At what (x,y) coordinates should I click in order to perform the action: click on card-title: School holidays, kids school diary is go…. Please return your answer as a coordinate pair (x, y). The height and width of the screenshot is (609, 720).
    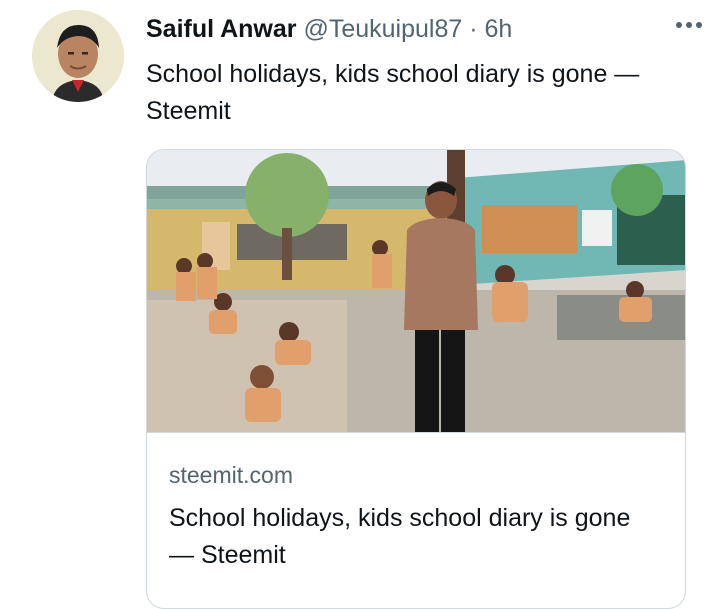
    Looking at the image, I should click on (400, 536).